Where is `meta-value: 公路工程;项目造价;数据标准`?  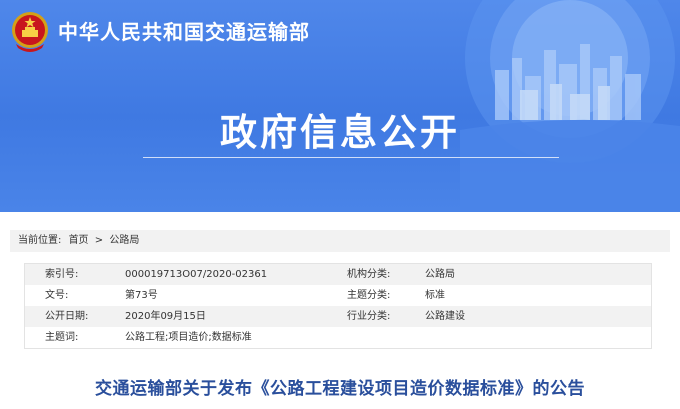
meta-value: 公路工程;项目造价;数据标准 is located at coordinates (188, 337).